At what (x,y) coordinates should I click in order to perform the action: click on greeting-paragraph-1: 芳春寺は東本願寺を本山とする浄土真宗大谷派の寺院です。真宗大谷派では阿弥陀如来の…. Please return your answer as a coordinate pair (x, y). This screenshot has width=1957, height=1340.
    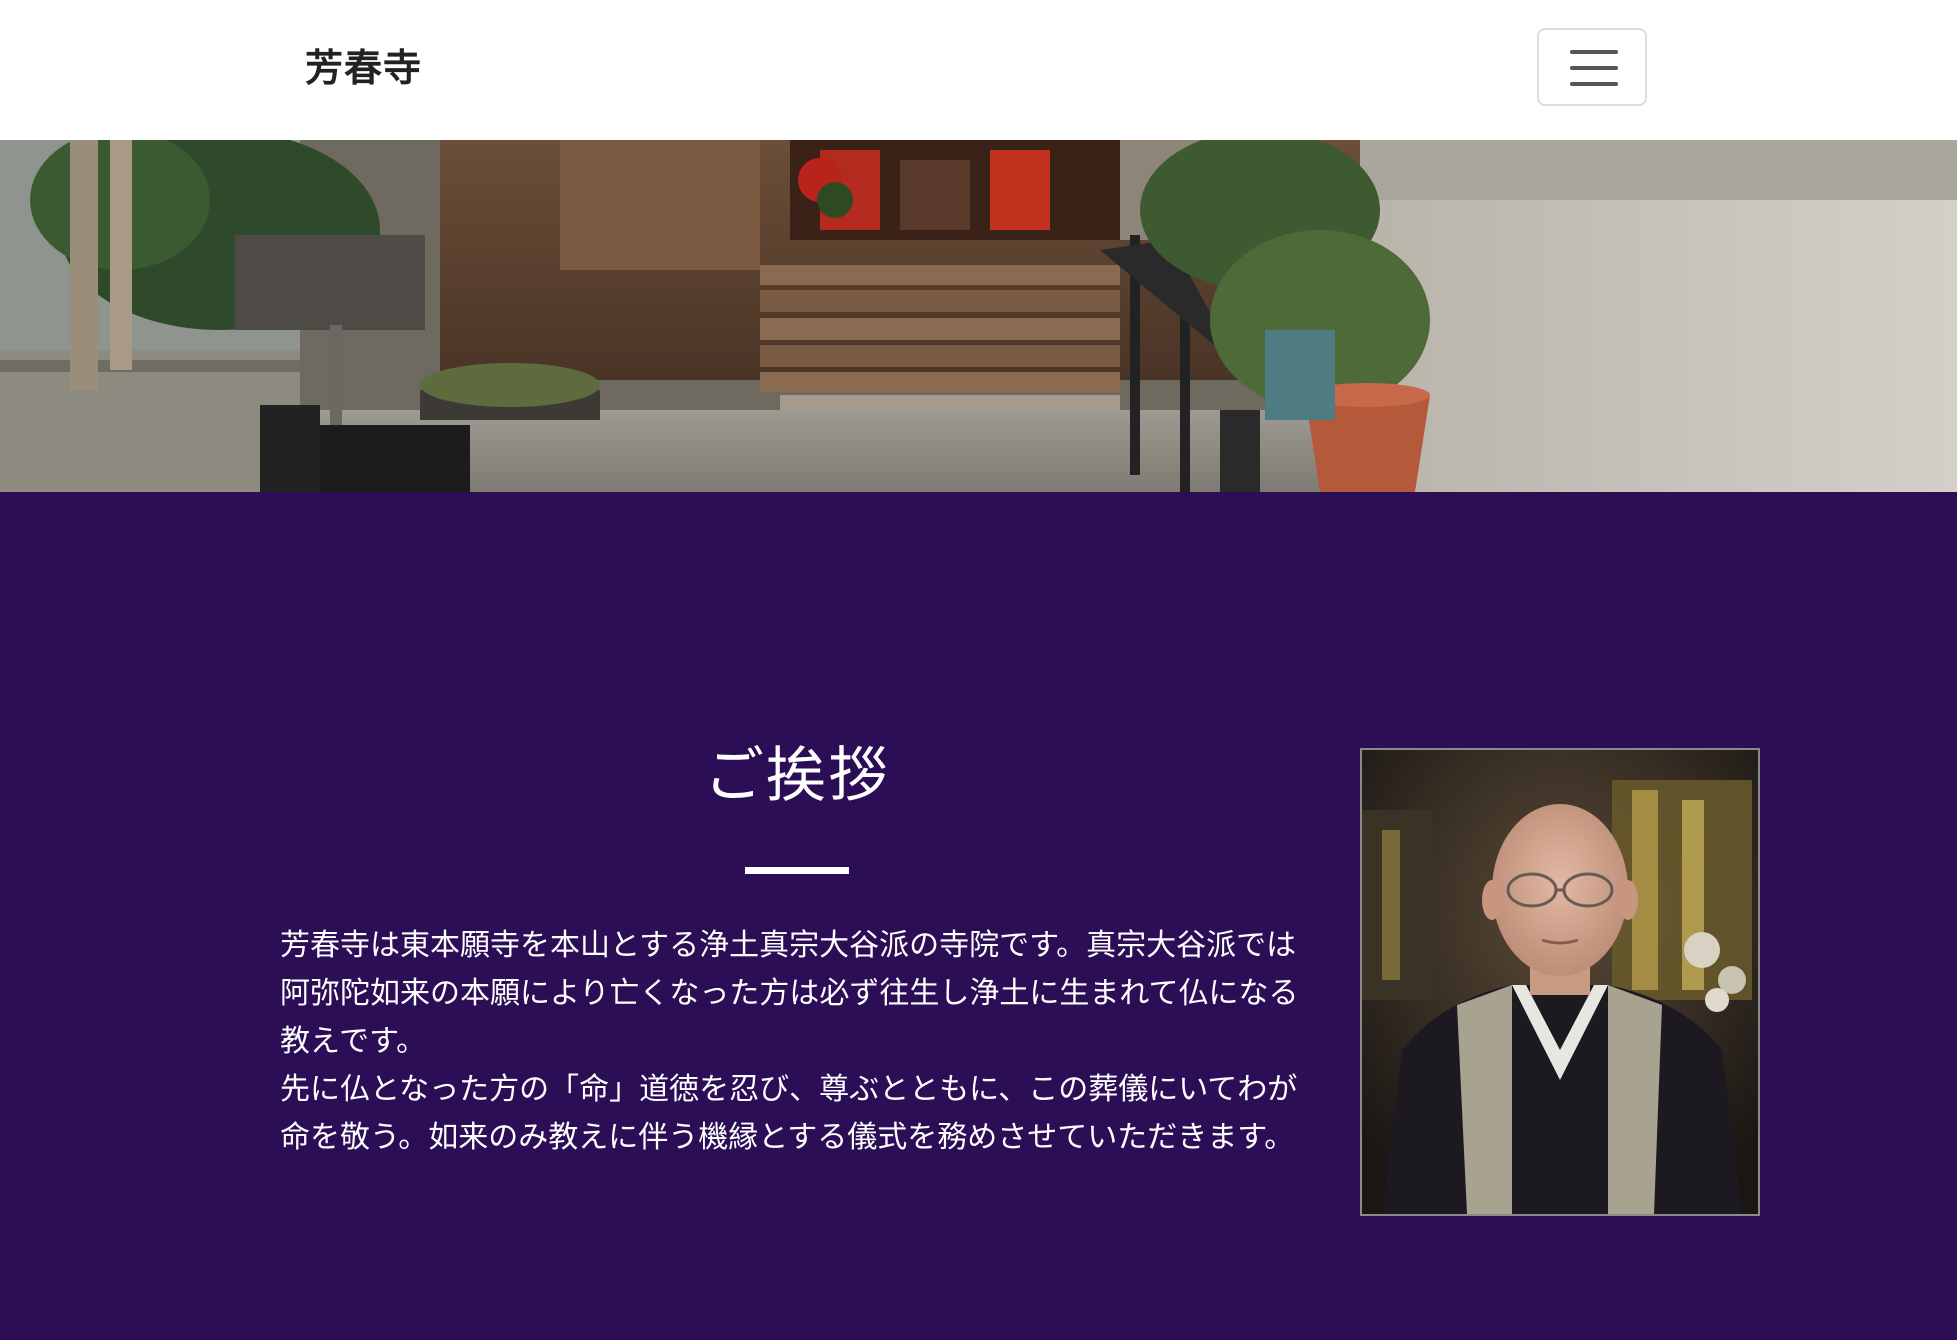
    Looking at the image, I should click on (789, 993).